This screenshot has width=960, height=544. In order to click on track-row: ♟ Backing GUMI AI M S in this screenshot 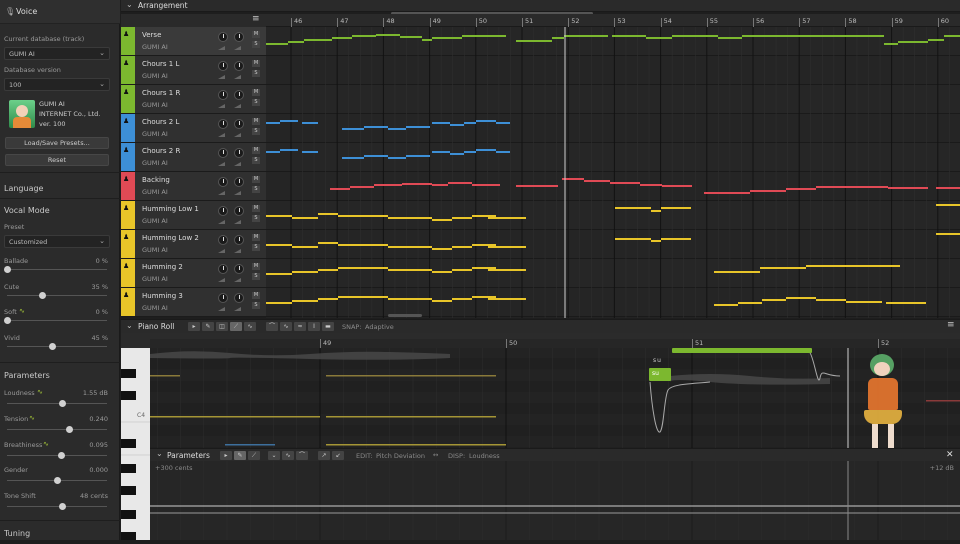, I will do `click(193, 186)`.